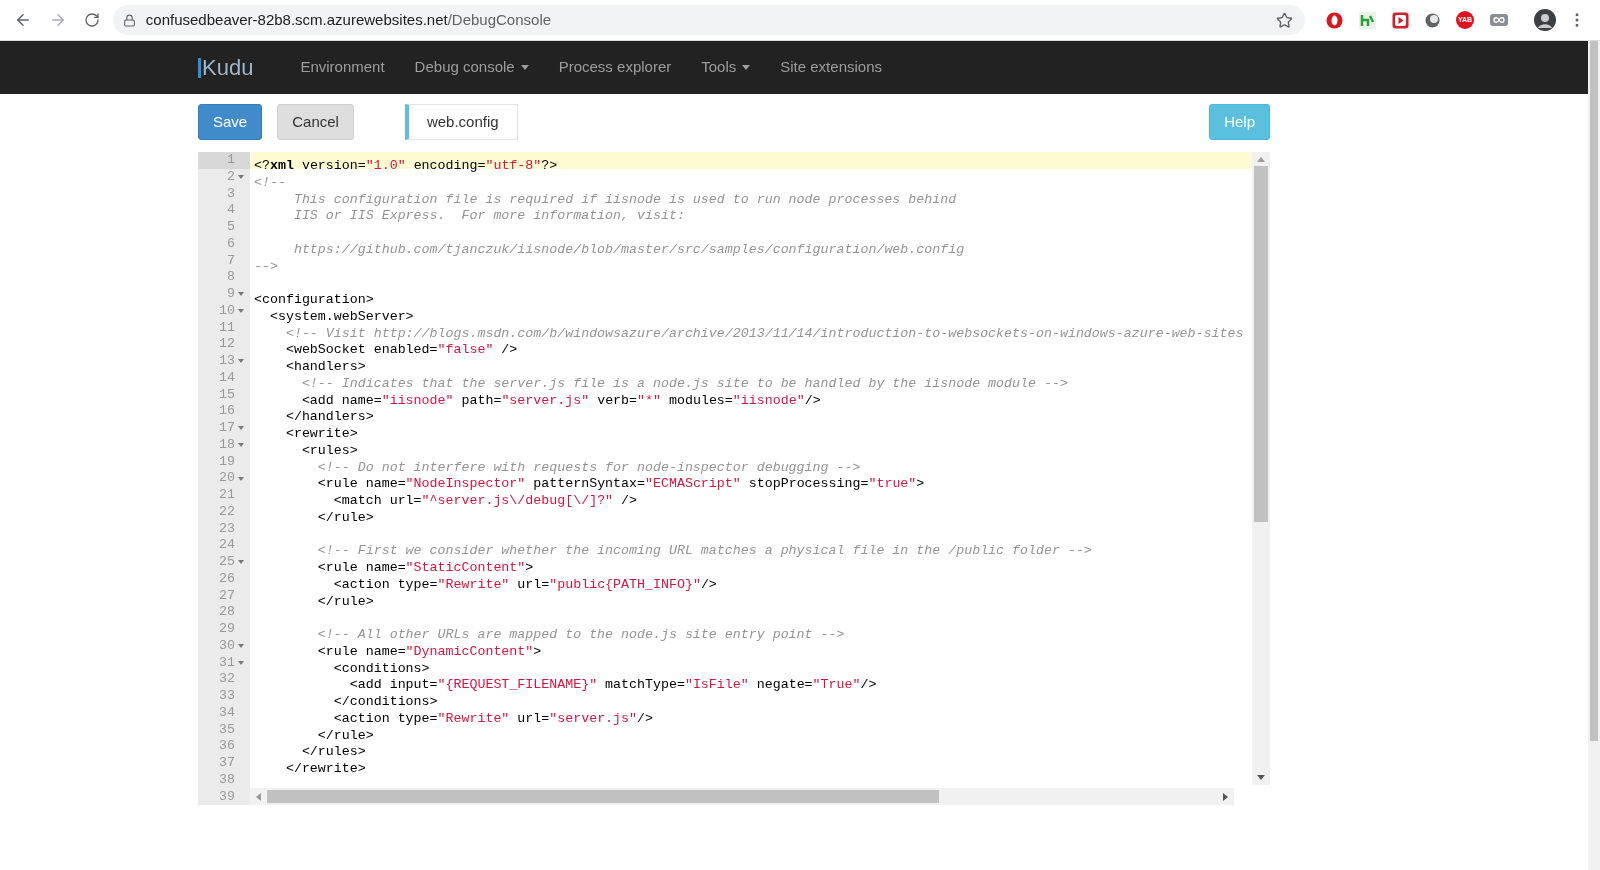 This screenshot has height=870, width=1600. What do you see at coordinates (226, 730) in the screenshot?
I see `line-number: 35` at bounding box center [226, 730].